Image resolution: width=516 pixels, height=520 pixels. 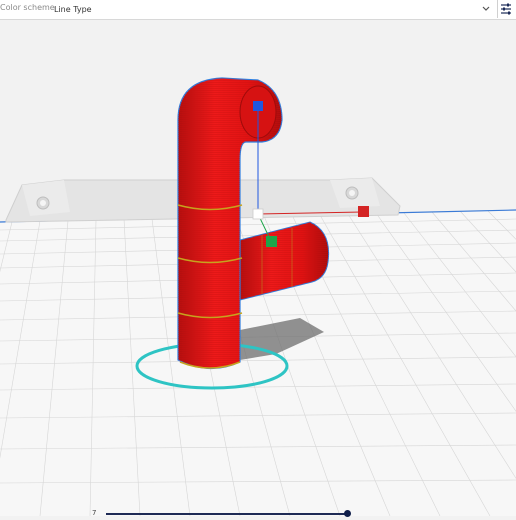 What do you see at coordinates (273, 9) in the screenshot?
I see `color-scheme-dropdown: Line Type` at bounding box center [273, 9].